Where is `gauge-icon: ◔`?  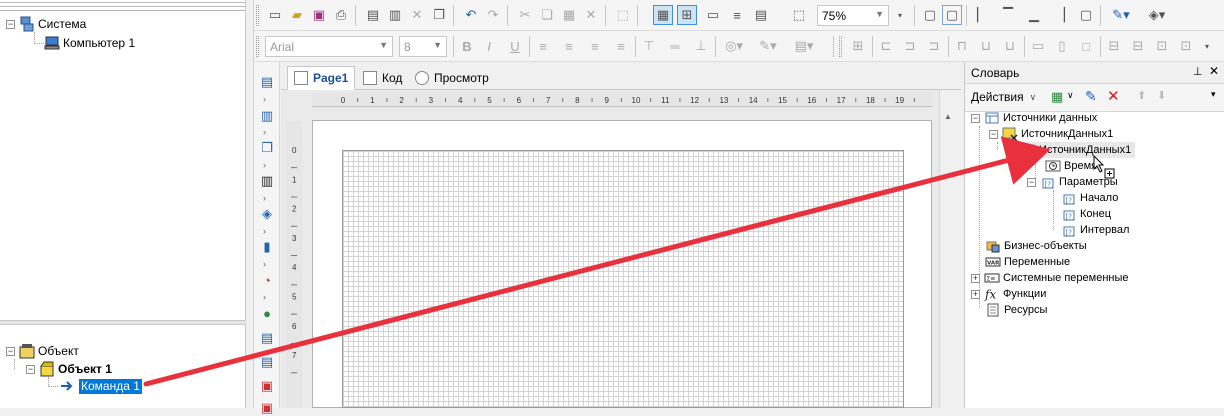 gauge-icon: ◔ is located at coordinates (267, 280).